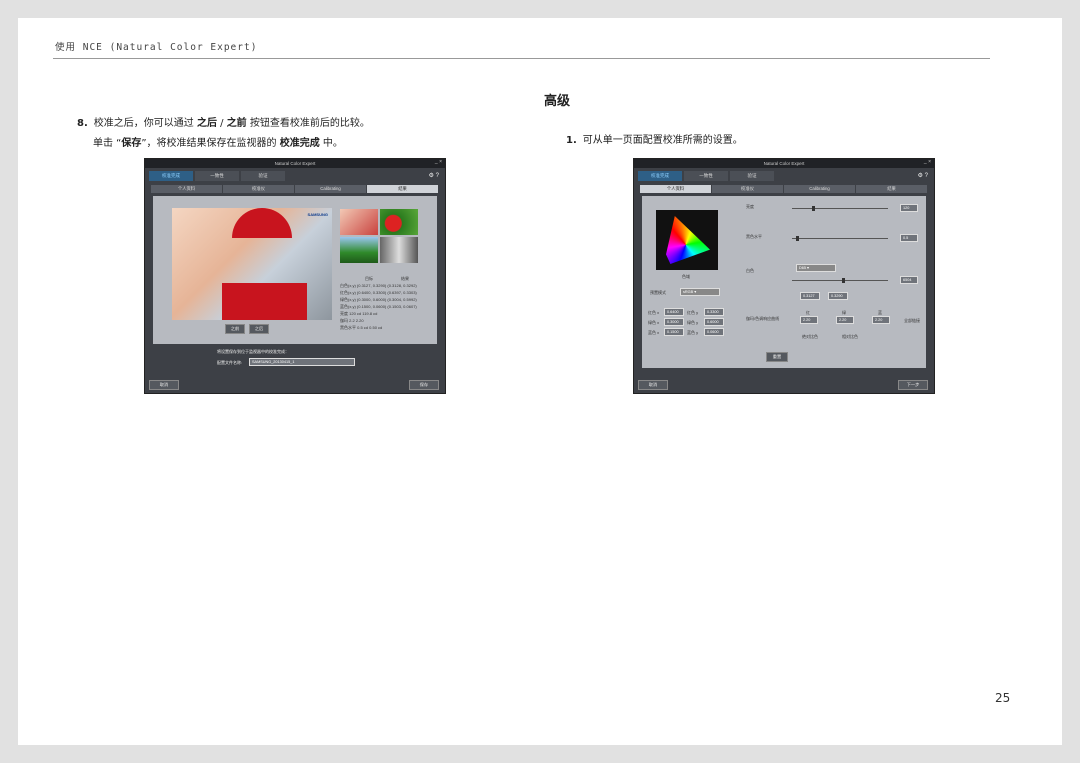  I want to click on green-y-input: 0.6000, so click(714, 322).